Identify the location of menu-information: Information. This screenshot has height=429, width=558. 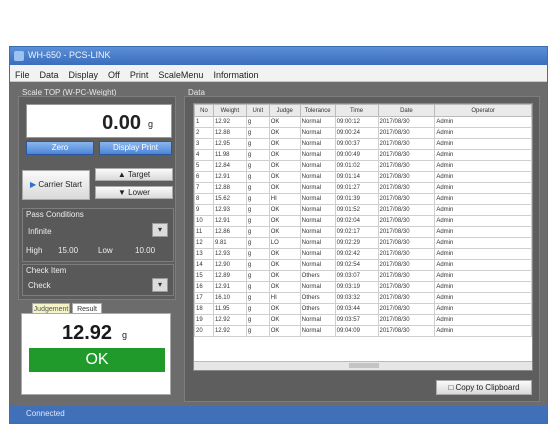
(235, 74).